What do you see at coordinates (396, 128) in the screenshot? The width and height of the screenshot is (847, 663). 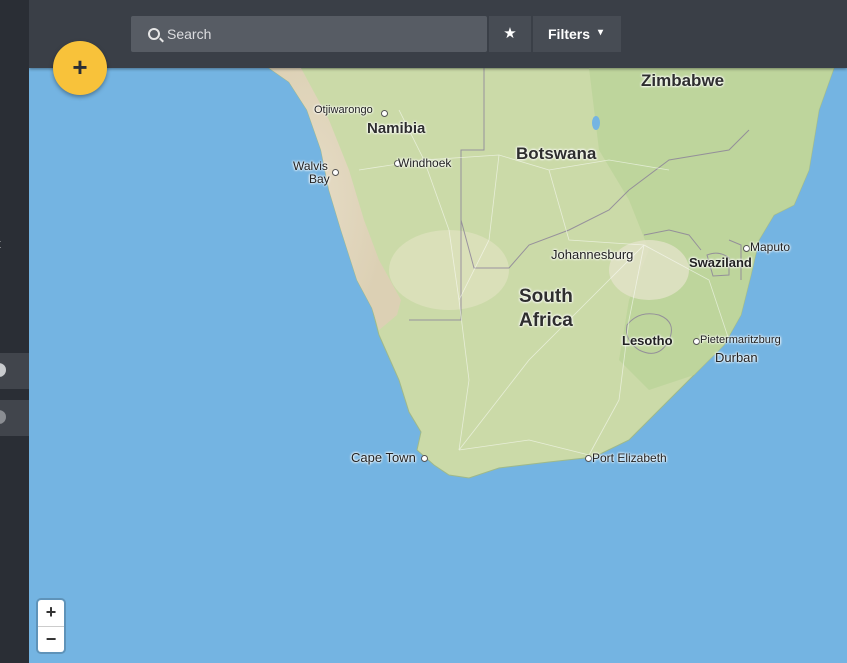 I see `country-label-namibia: Namibia` at bounding box center [396, 128].